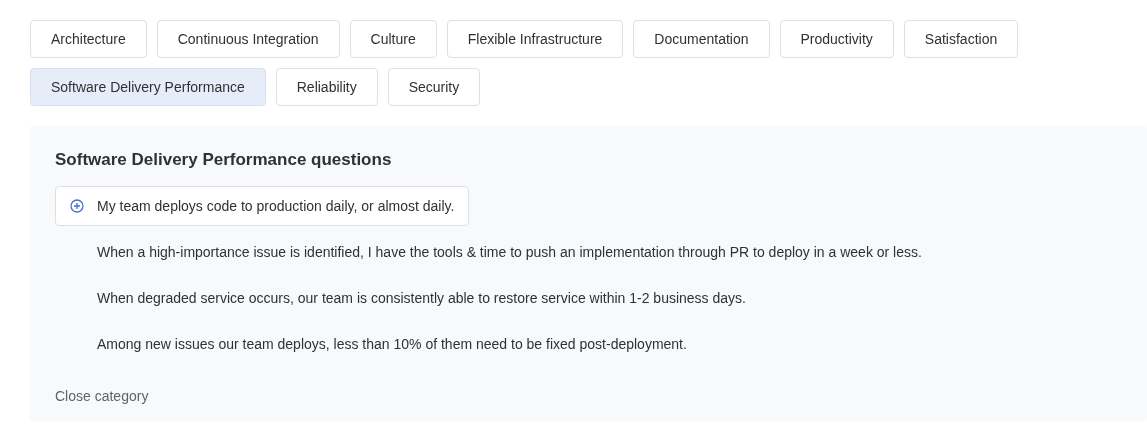  What do you see at coordinates (408, 298) in the screenshot?
I see `question-item: When degraded service occurs, our team is consistently able to restore service within 1-2 business days.` at bounding box center [408, 298].